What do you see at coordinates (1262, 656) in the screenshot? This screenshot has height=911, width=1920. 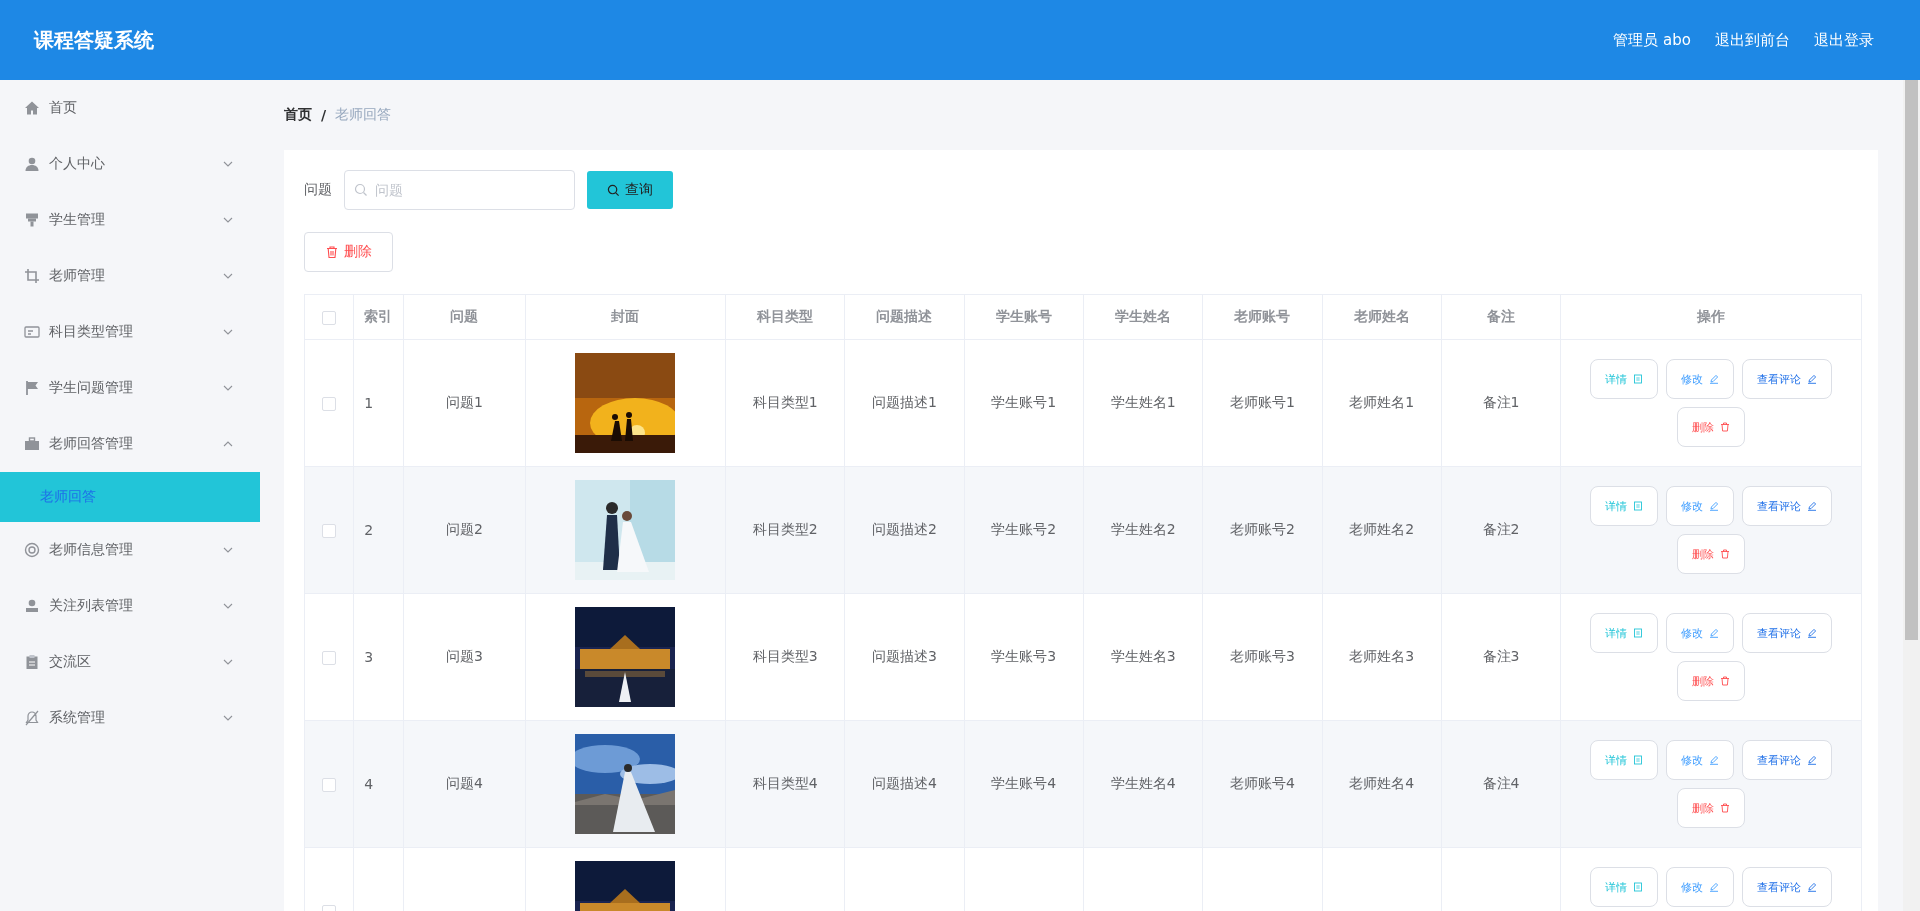 I see `table-cell: 老师账号3` at bounding box center [1262, 656].